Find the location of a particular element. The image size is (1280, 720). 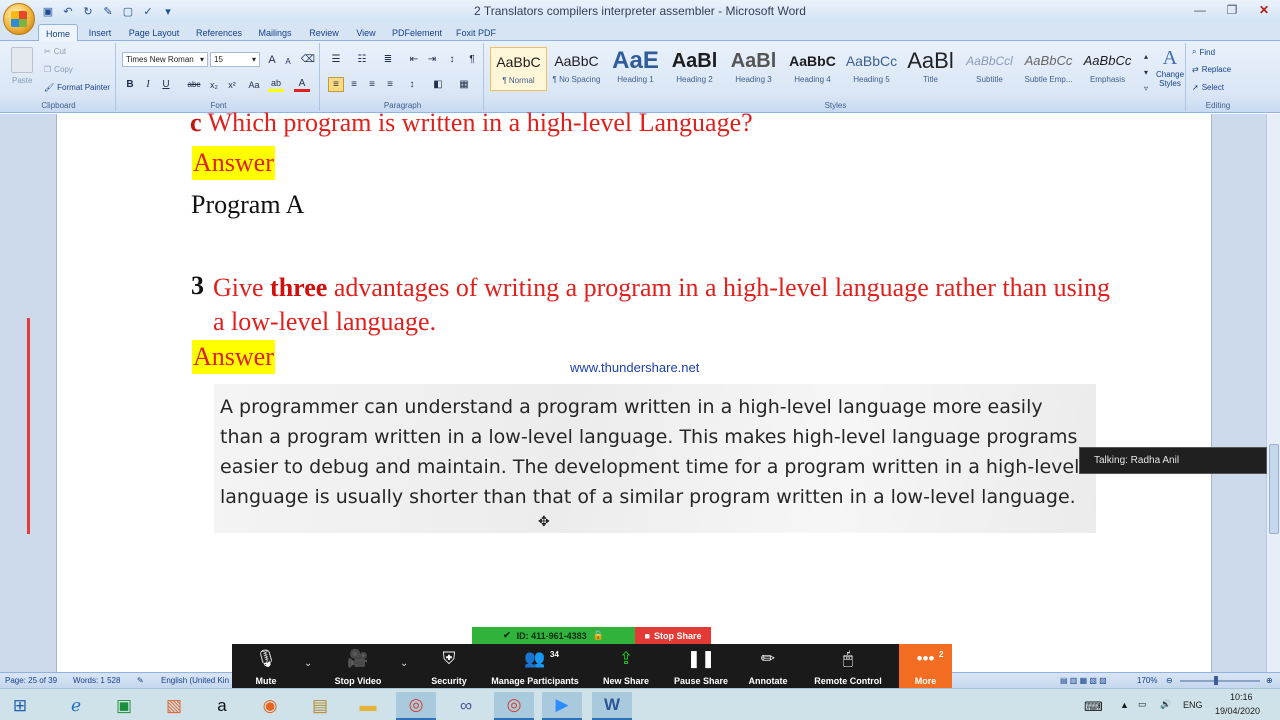

clock-date: 19/04/2020 is located at coordinates (1237, 711).